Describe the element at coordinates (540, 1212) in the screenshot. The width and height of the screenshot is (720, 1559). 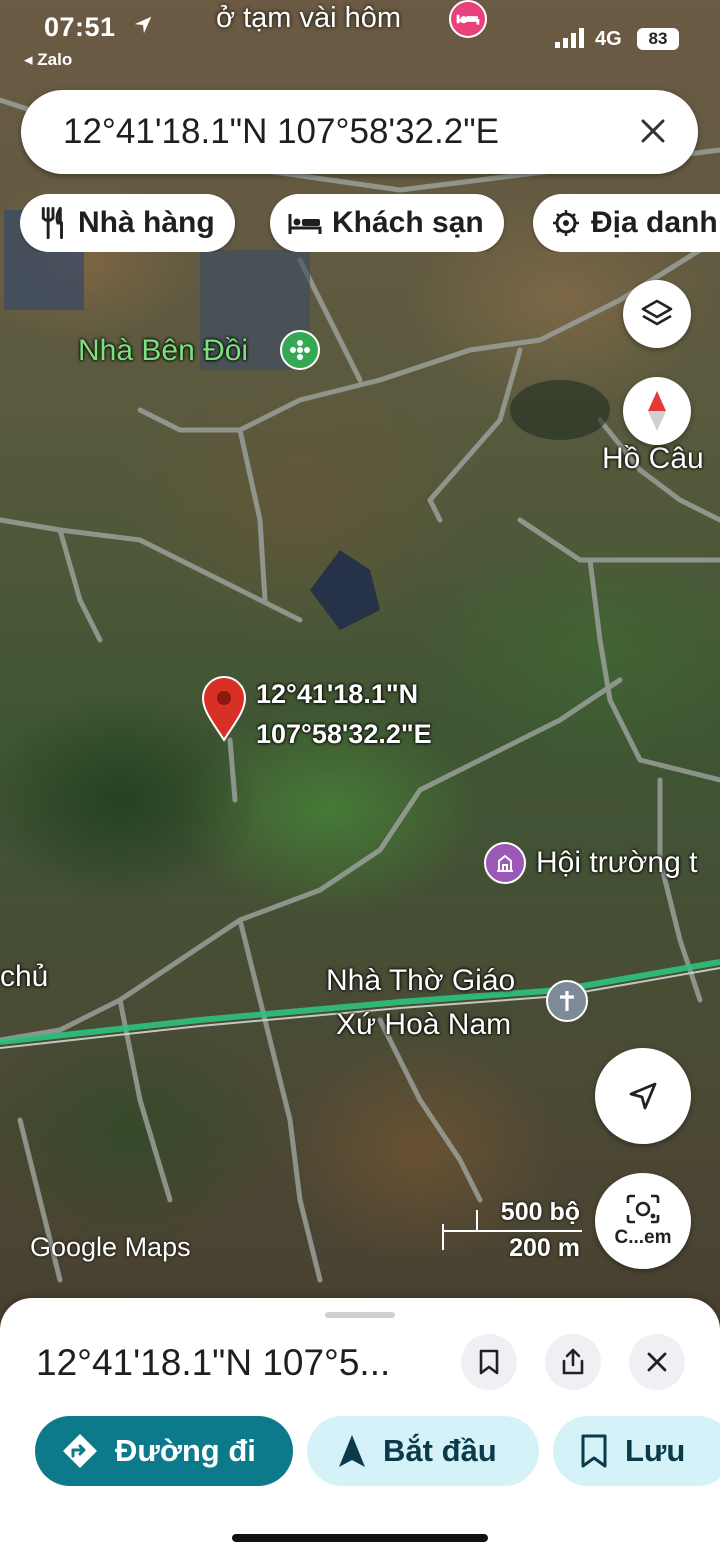
I see `scale-imperial: 500 bộ` at that location.